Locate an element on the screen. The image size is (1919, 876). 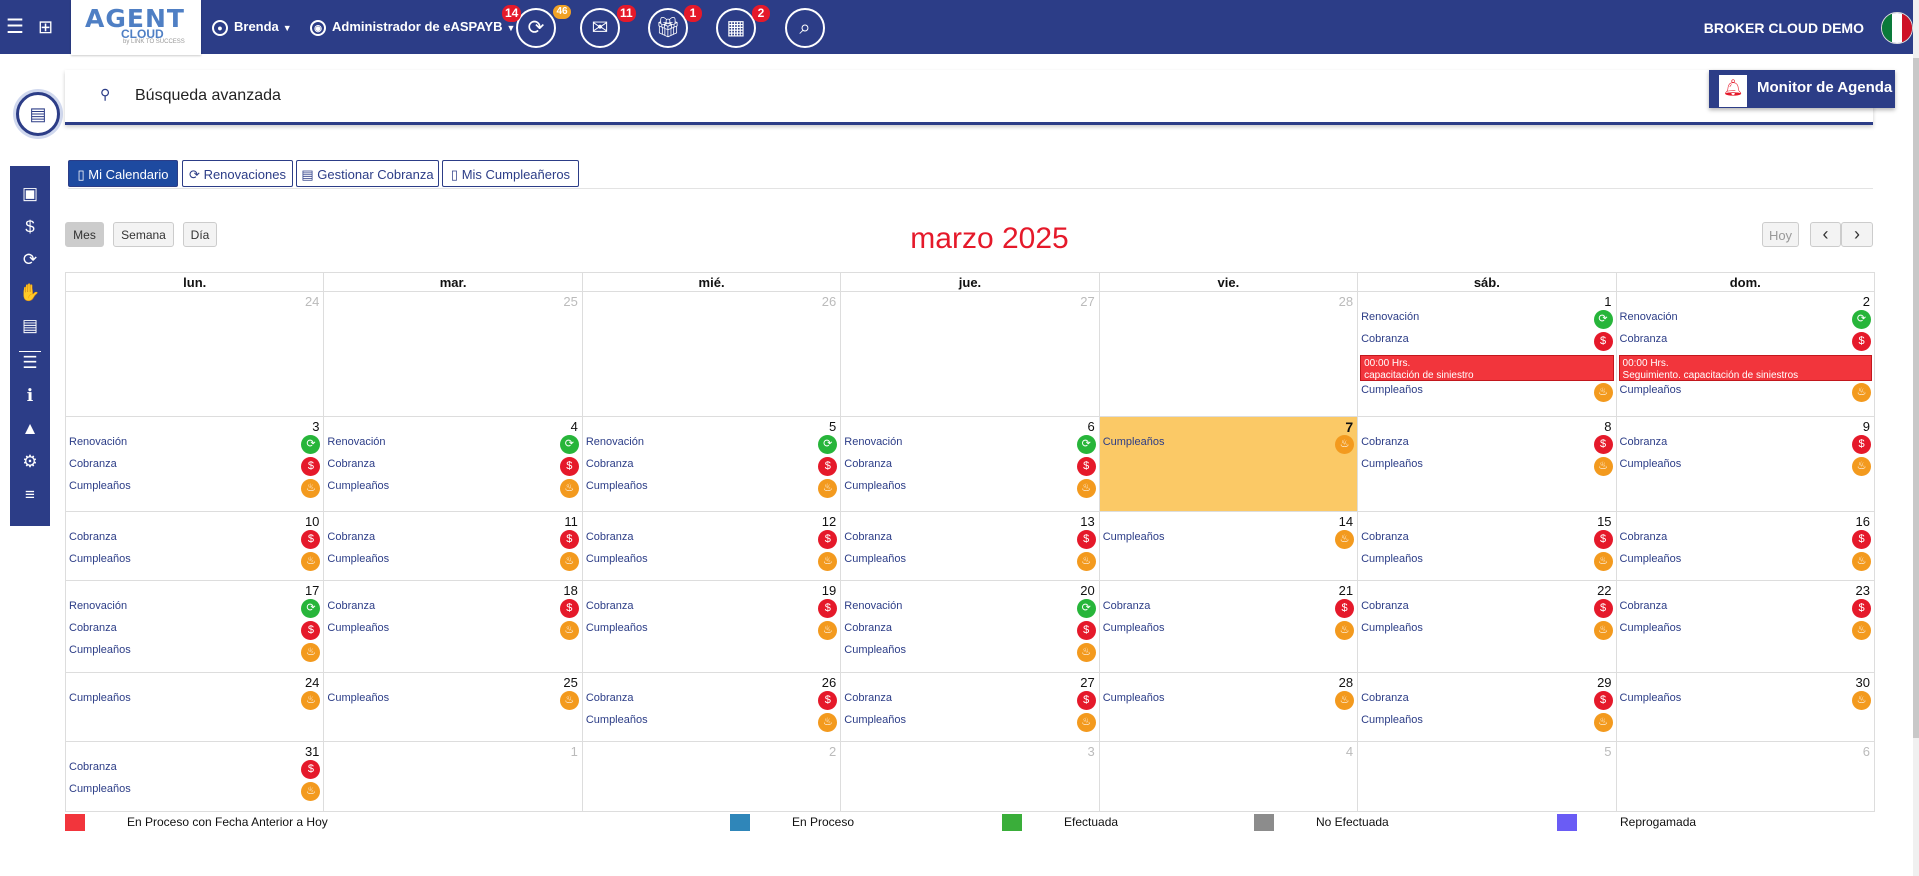
day-number: 10 is located at coordinates (194, 521).